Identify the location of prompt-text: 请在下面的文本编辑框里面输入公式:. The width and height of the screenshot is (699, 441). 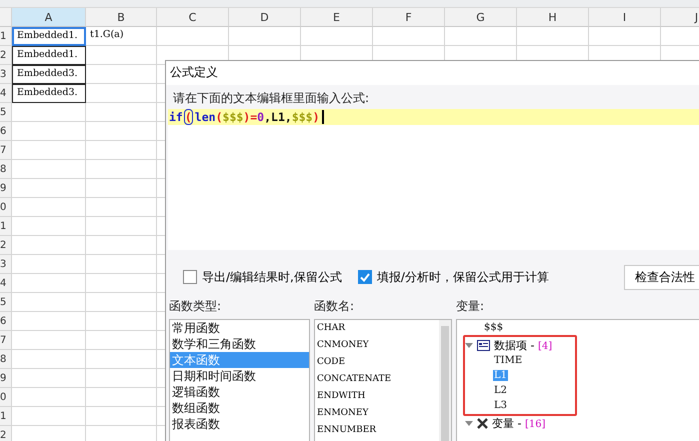
(271, 98).